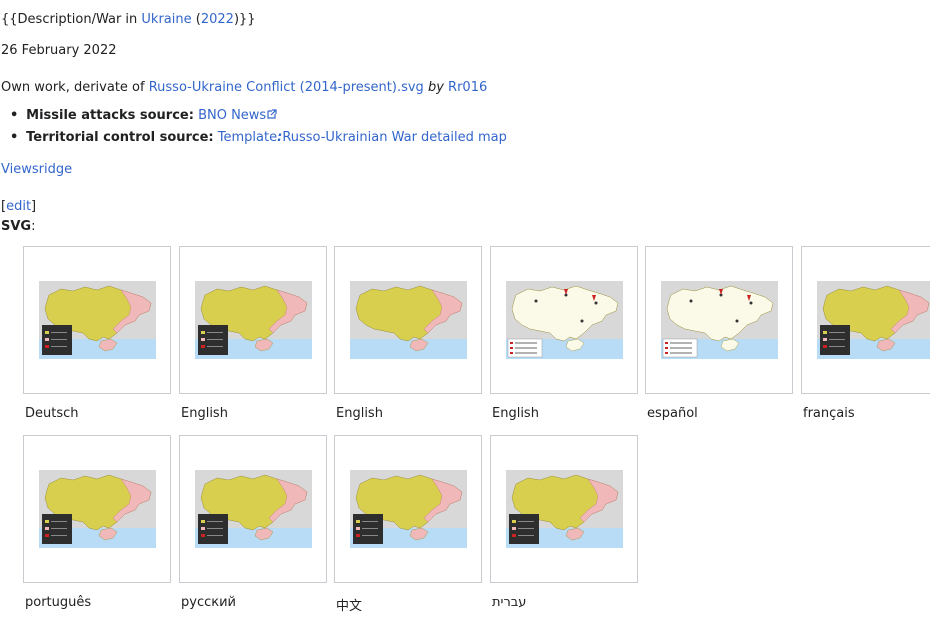  Describe the element at coordinates (18, 226) in the screenshot. I see `svg-heading: SVG:` at that location.